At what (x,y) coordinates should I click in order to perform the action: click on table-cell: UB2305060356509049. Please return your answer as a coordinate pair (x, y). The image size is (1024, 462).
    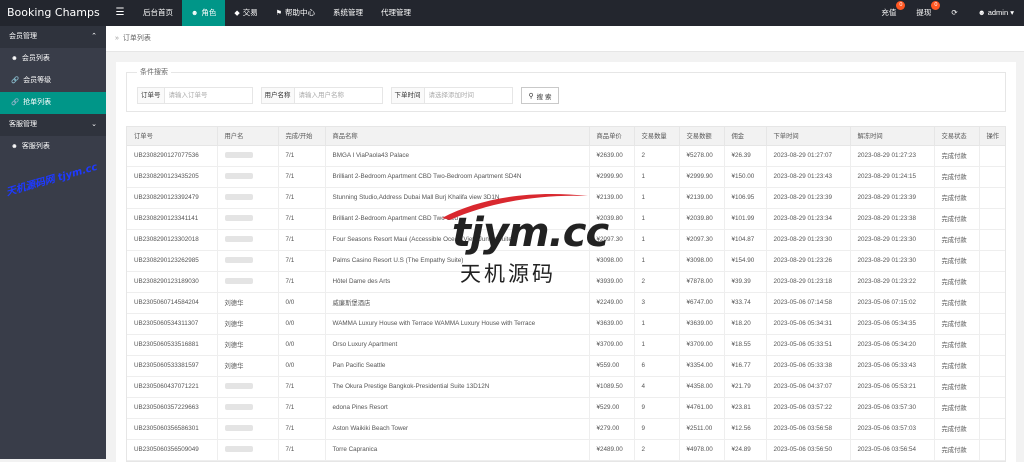
    Looking at the image, I should click on (172, 450).